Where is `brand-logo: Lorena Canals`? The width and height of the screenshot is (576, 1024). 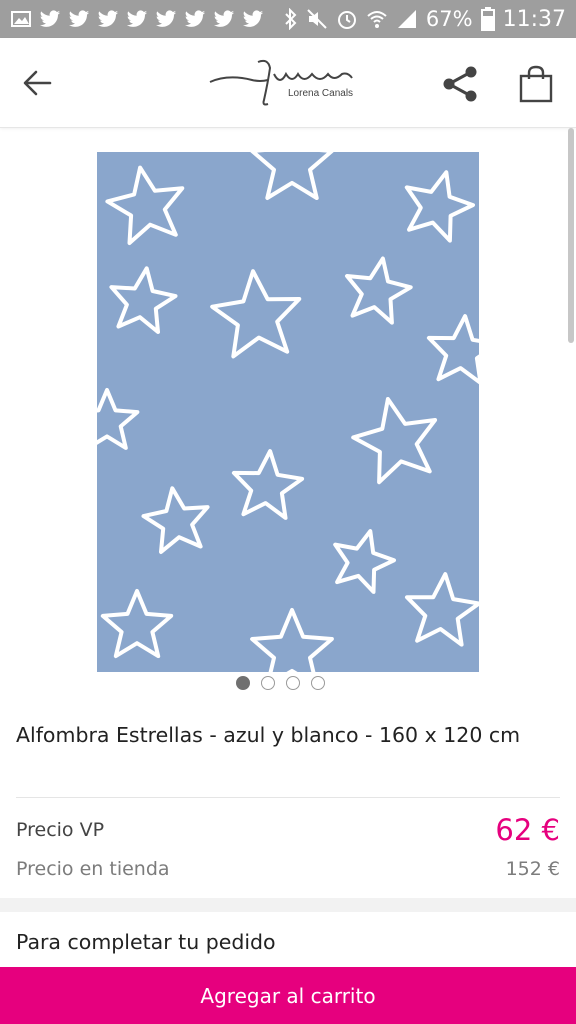
brand-logo: Lorena Canals is located at coordinates (284, 84).